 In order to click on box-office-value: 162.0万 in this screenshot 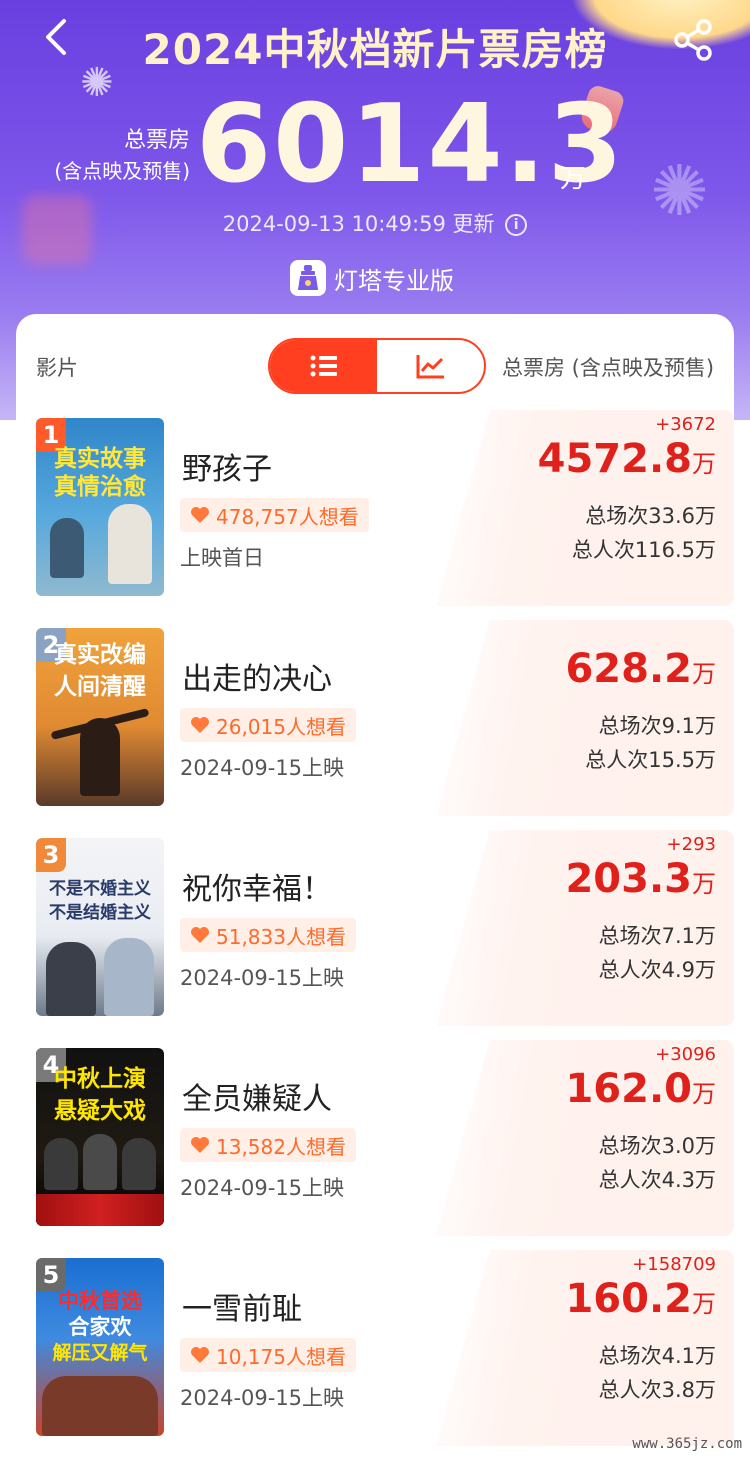, I will do `click(640, 1089)`.